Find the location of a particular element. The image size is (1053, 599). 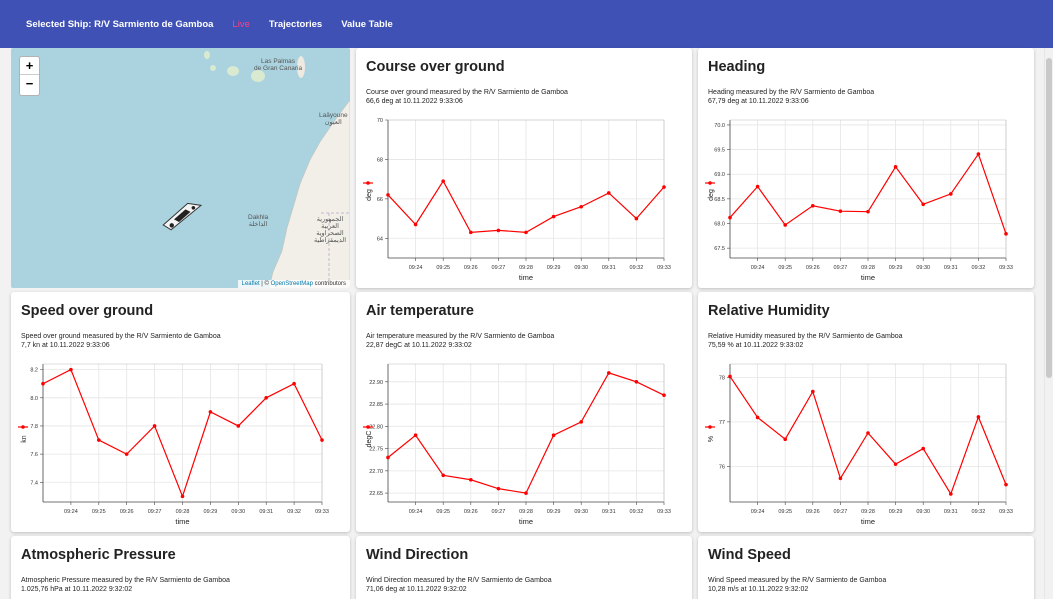

y-tick-label: 78 is located at coordinates (722, 378).